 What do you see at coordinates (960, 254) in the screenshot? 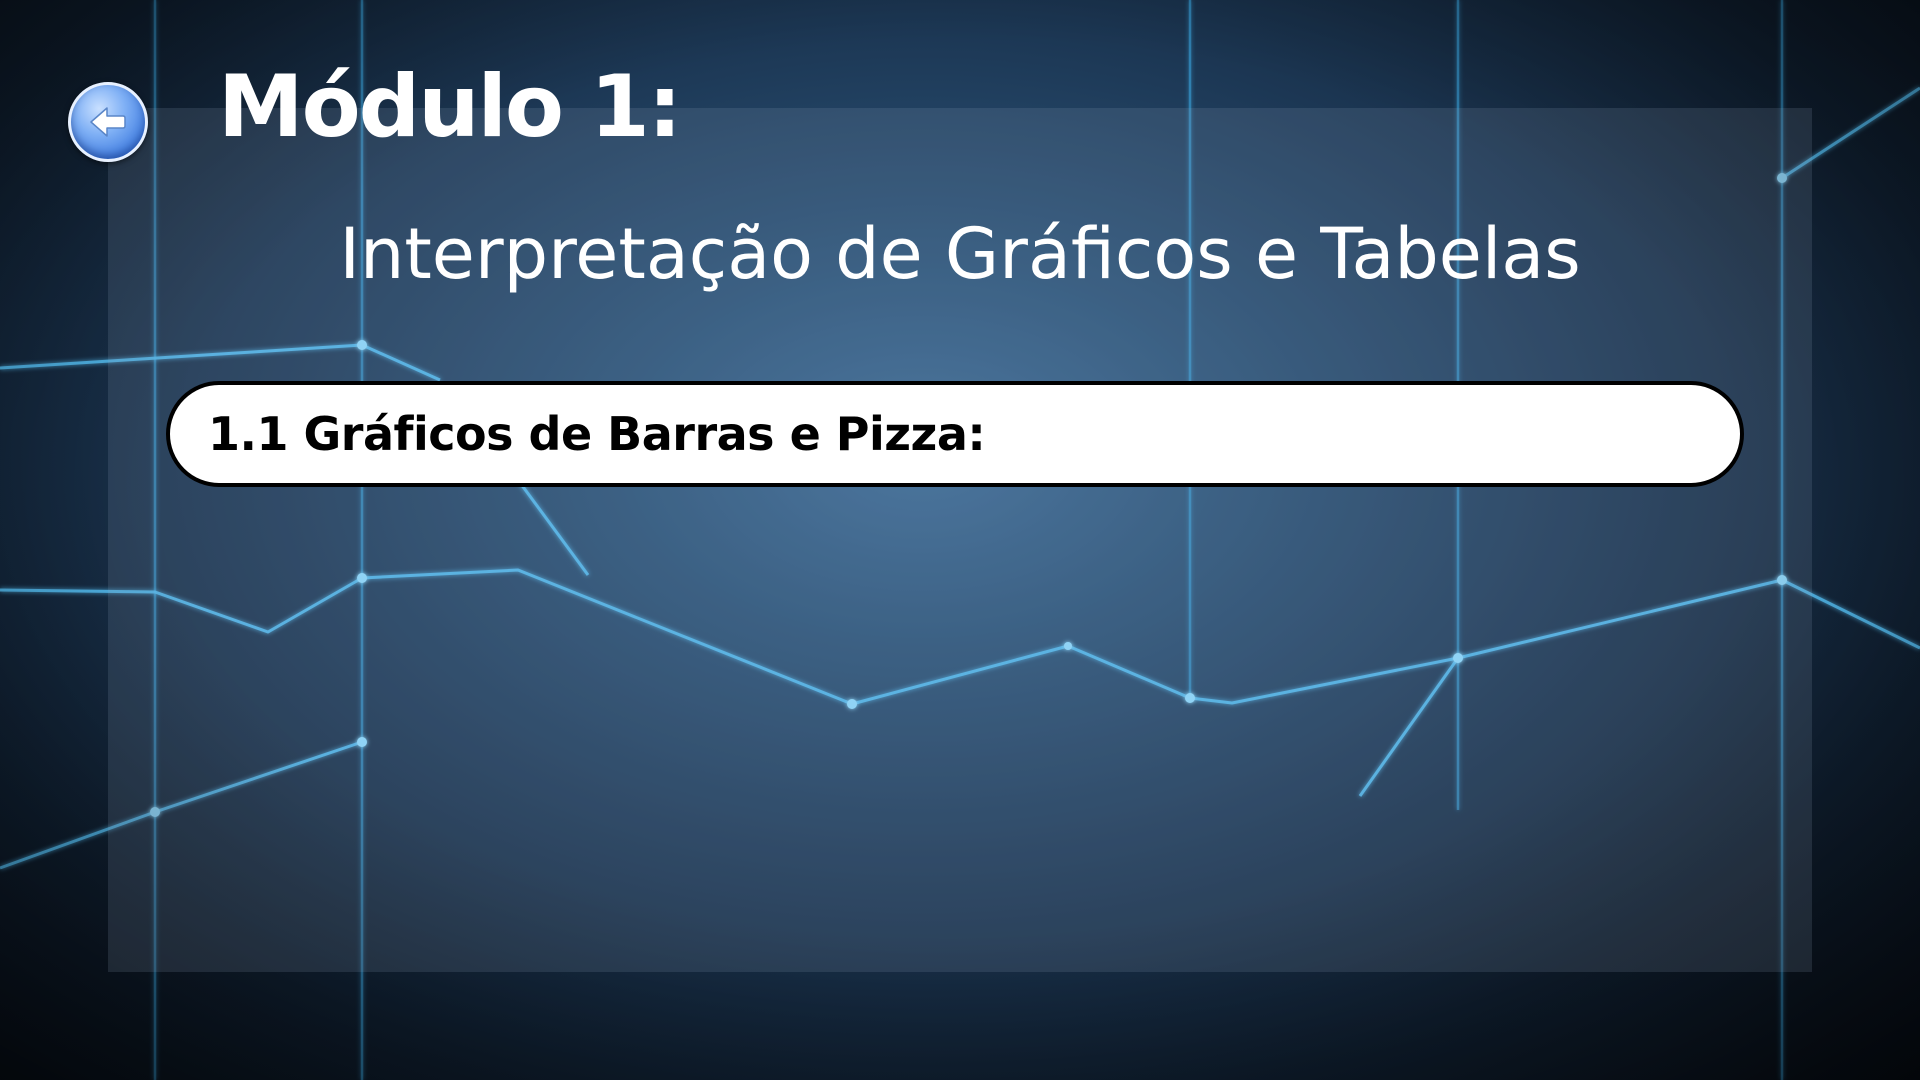
I see `module-subtitle: Interpretação de Gráficos e Tabelas` at bounding box center [960, 254].